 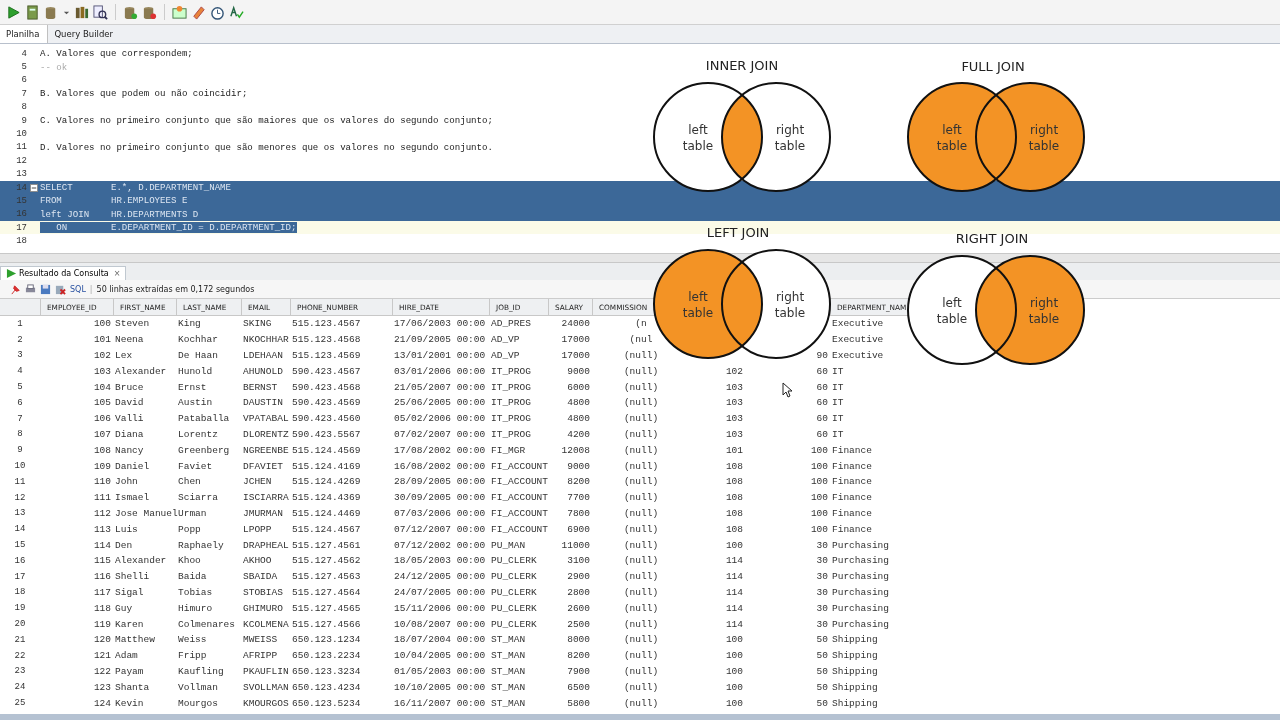 What do you see at coordinates (266, 121) in the screenshot?
I see `code-line: C. Valores no primeiro conjunto que são maiores que os valores do segundo conjunto;` at bounding box center [266, 121].